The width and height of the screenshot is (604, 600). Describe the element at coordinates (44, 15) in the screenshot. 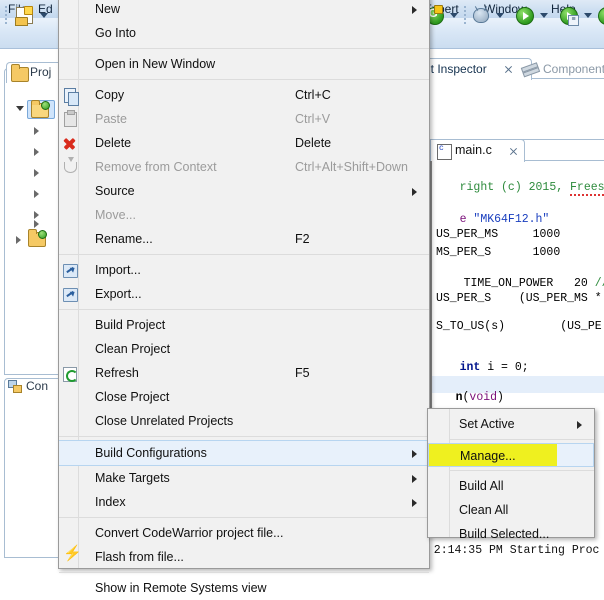

I see `new-file-dropdown-arrow` at that location.